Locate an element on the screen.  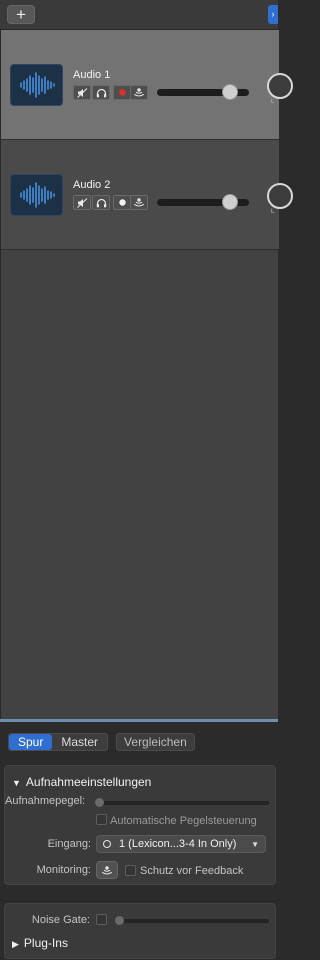
compare-button: Vergleichen is located at coordinates (155, 742).